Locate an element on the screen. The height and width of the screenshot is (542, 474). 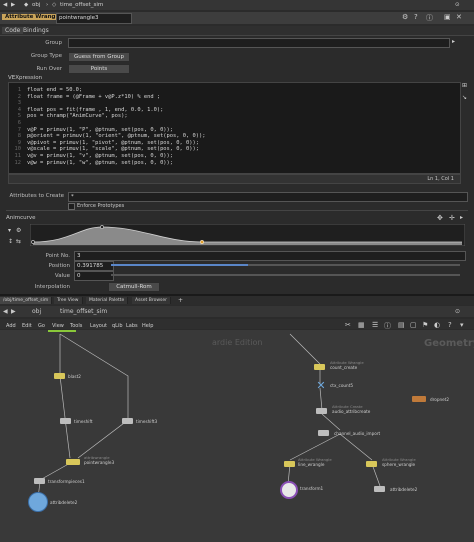
group-type-label: Group Type is located at coordinates (46, 56).